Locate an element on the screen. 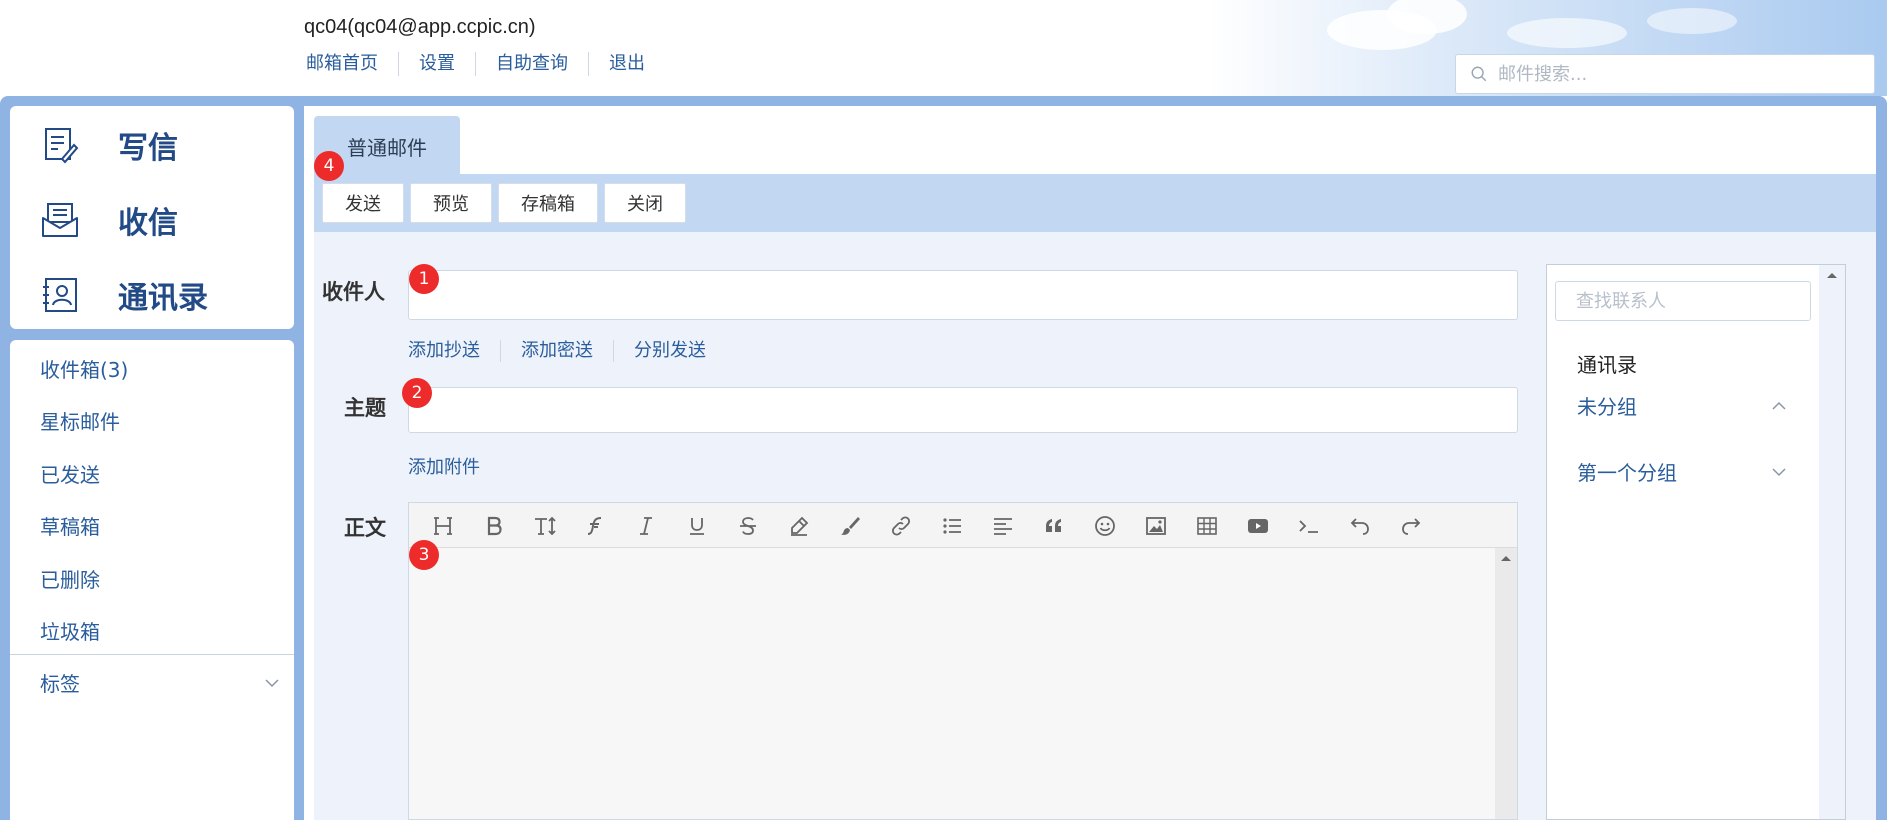 The width and height of the screenshot is (1887, 820). contacts-title: 通讯录 is located at coordinates (1607, 365).